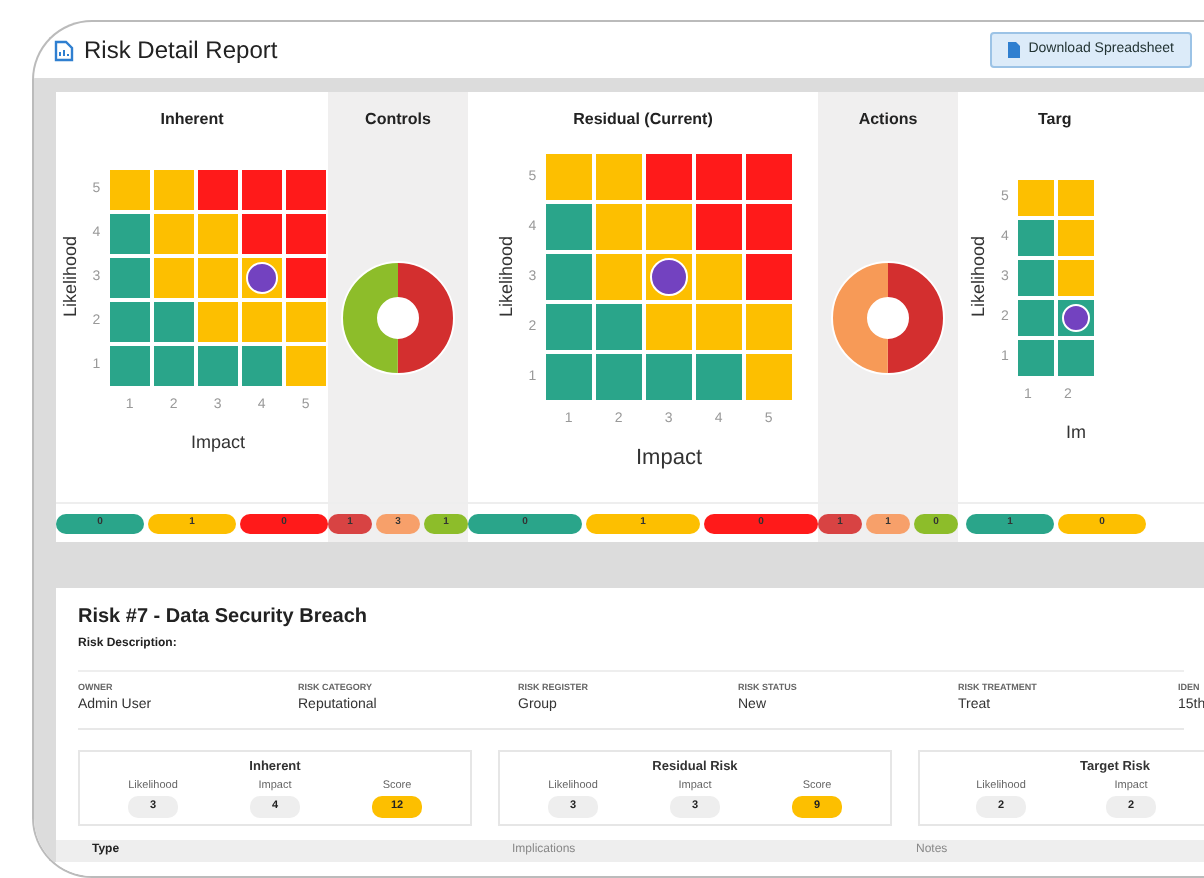 The width and height of the screenshot is (1204, 878). What do you see at coordinates (643, 120) in the screenshot?
I see `panel-title: Residual (Current)` at bounding box center [643, 120].